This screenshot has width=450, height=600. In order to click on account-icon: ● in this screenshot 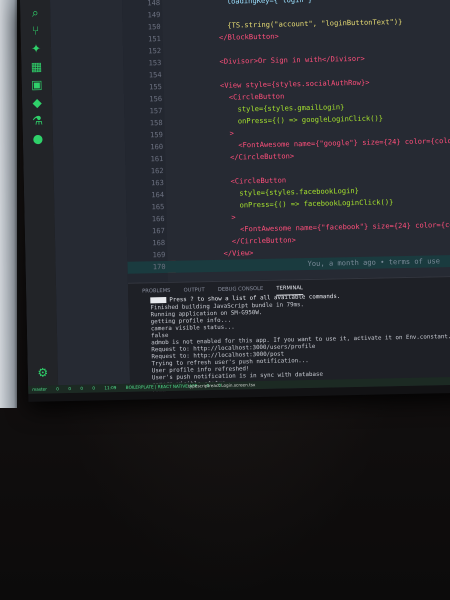, I will do `click(38, 139)`.